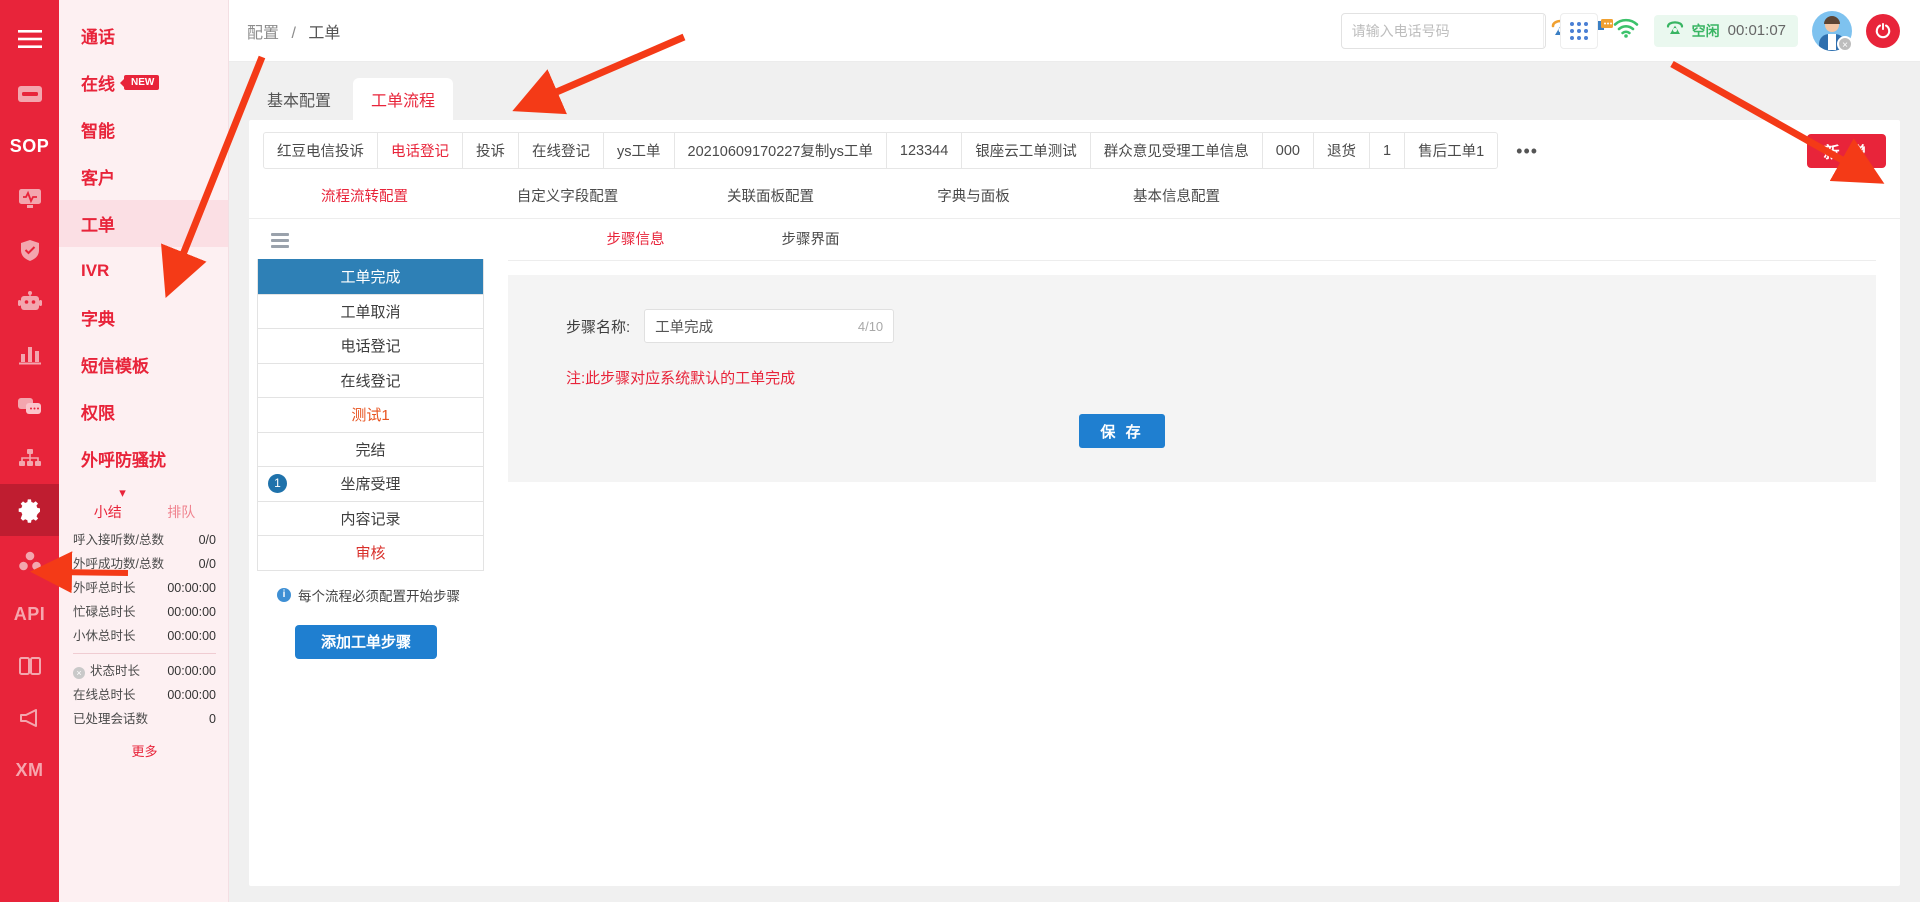 The height and width of the screenshot is (902, 1920). I want to click on phone-input, so click(1442, 30).